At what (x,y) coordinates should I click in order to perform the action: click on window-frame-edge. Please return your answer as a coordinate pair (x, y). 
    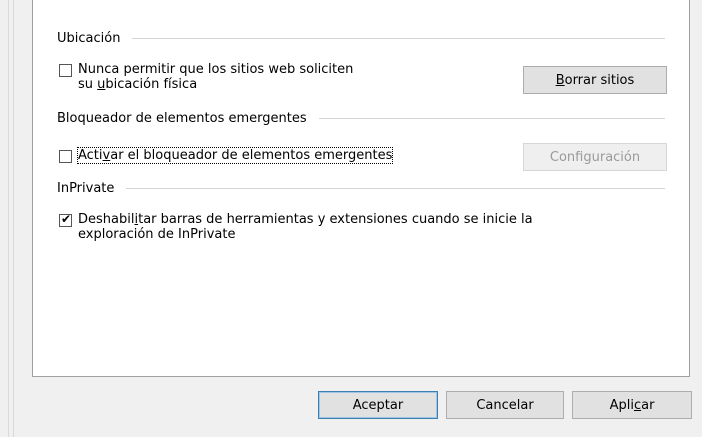
    Looking at the image, I should click on (11, 218).